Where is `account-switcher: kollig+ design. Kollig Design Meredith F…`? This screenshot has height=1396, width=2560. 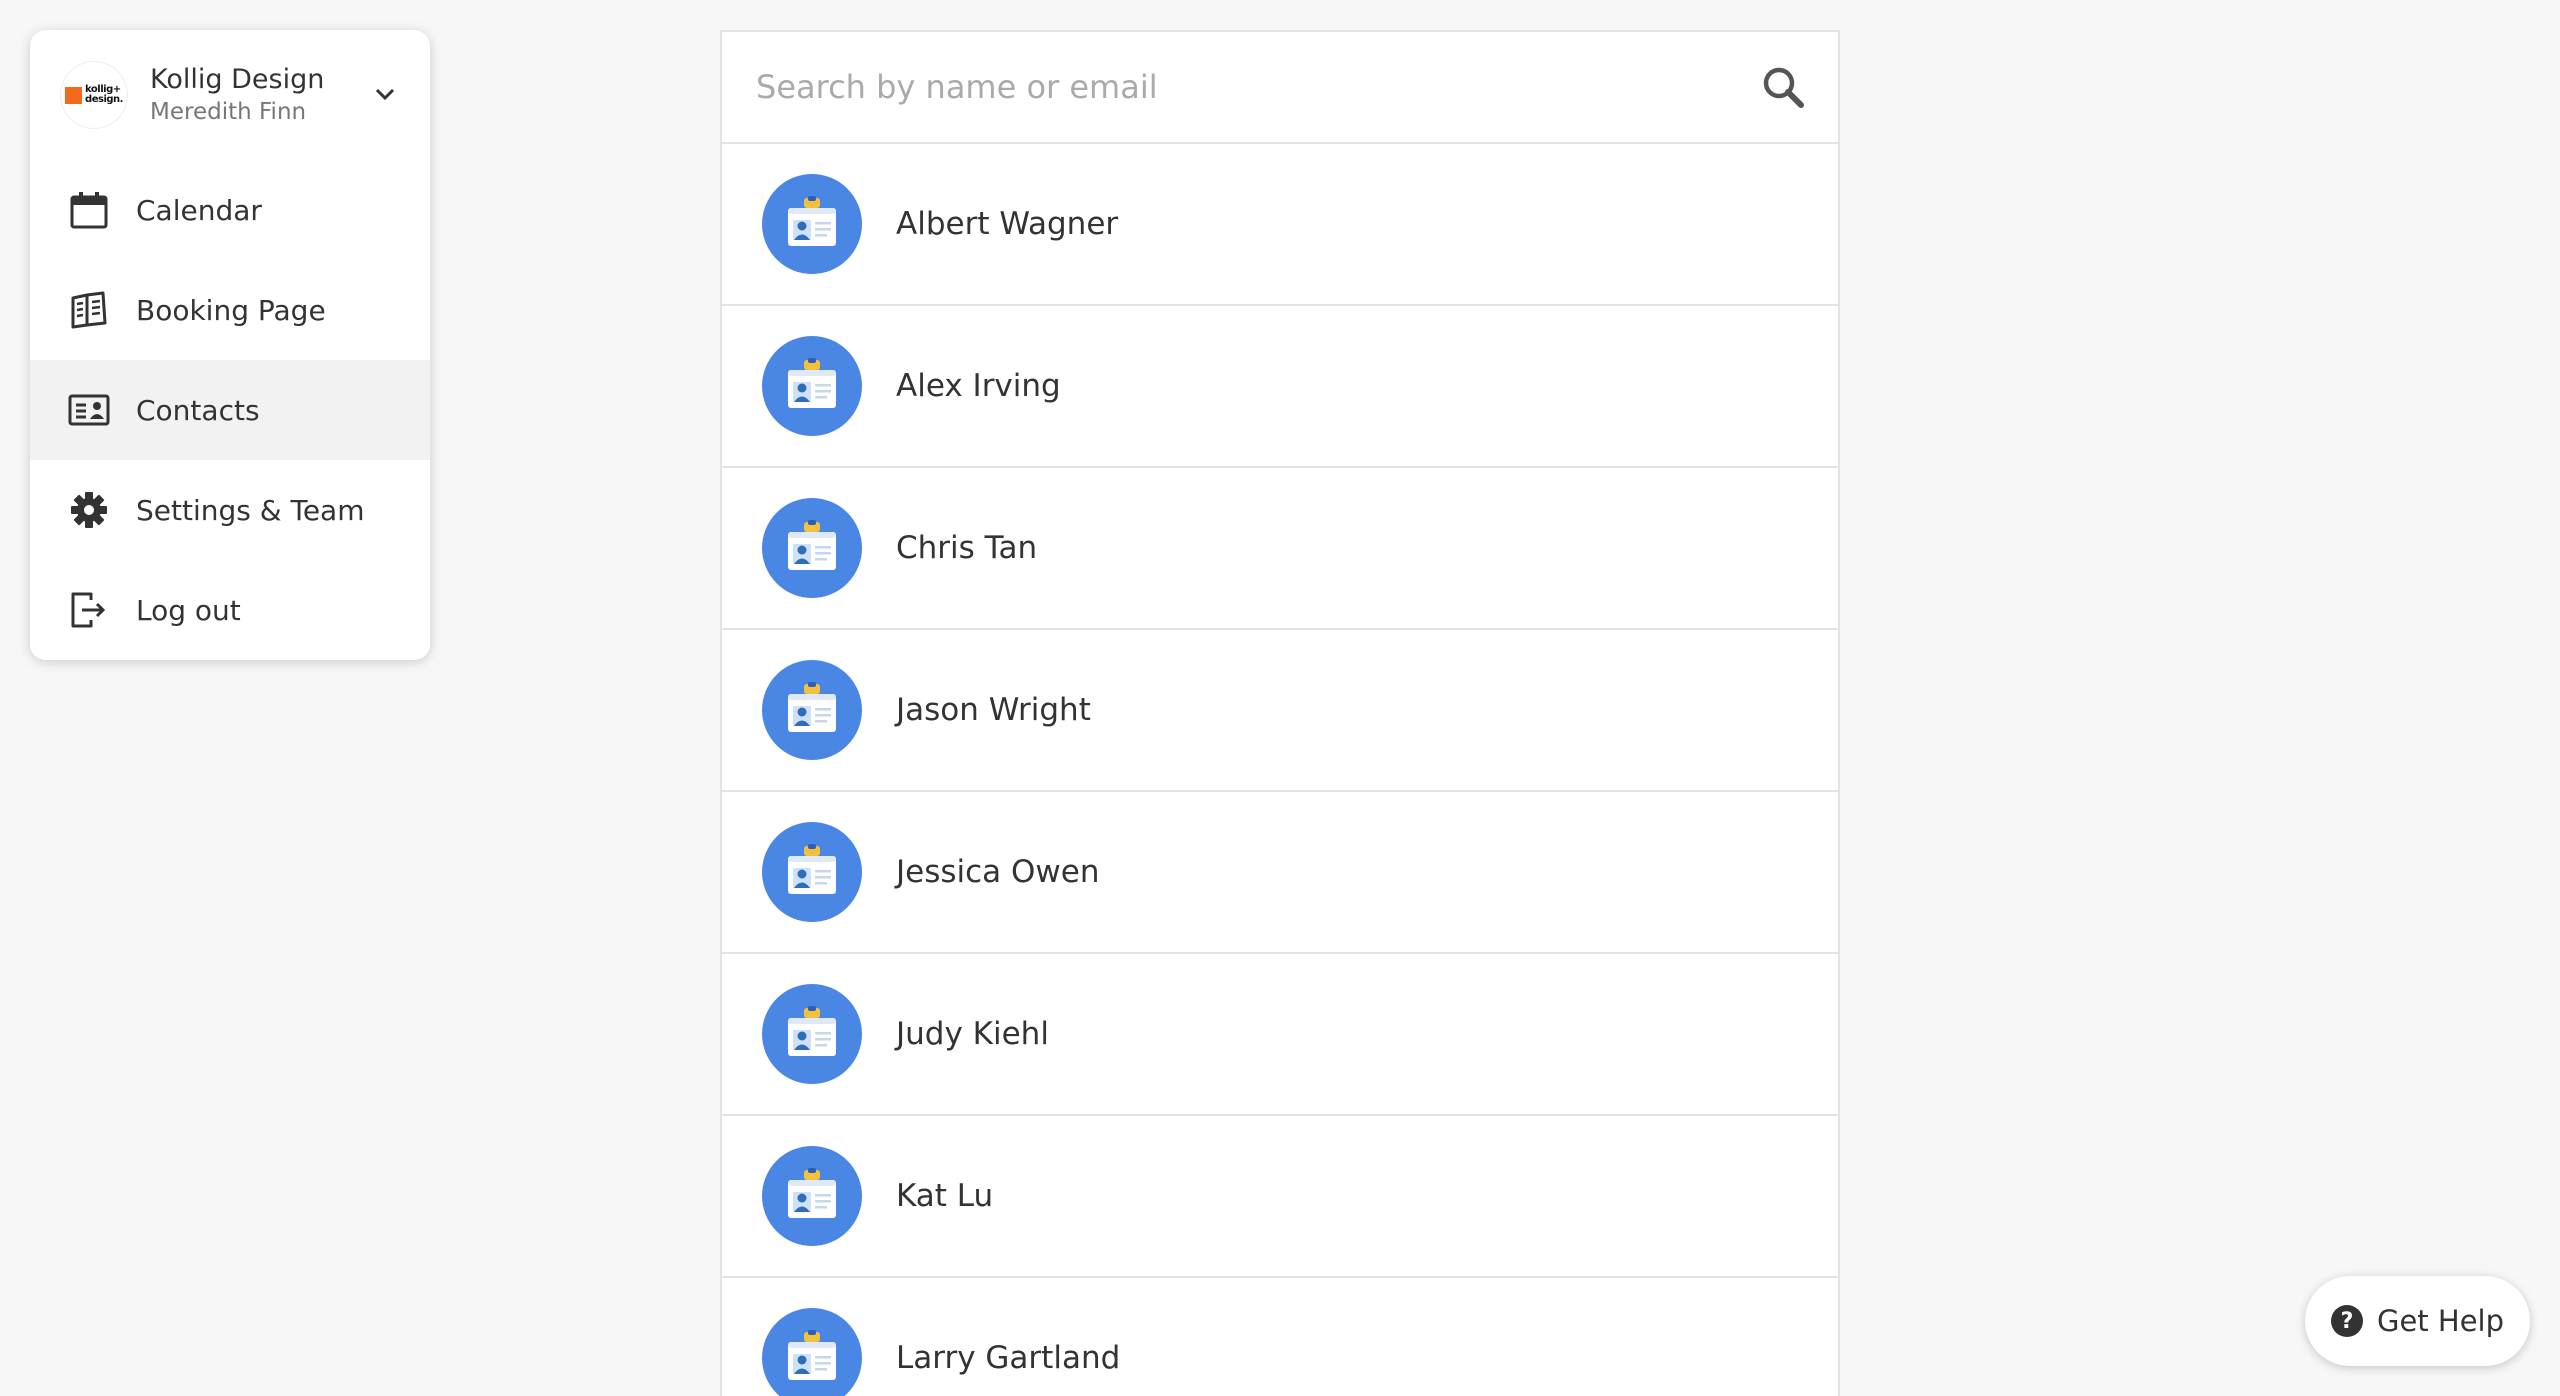 account-switcher: kollig+ design. Kollig Design Meredith F… is located at coordinates (230, 95).